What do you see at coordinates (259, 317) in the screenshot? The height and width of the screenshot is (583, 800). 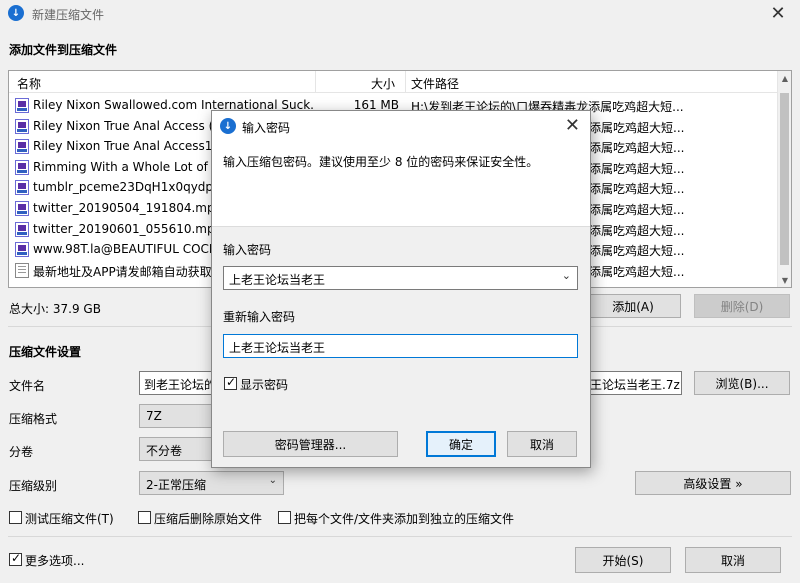 I see `confirm-password-label: 重新输入密码` at bounding box center [259, 317].